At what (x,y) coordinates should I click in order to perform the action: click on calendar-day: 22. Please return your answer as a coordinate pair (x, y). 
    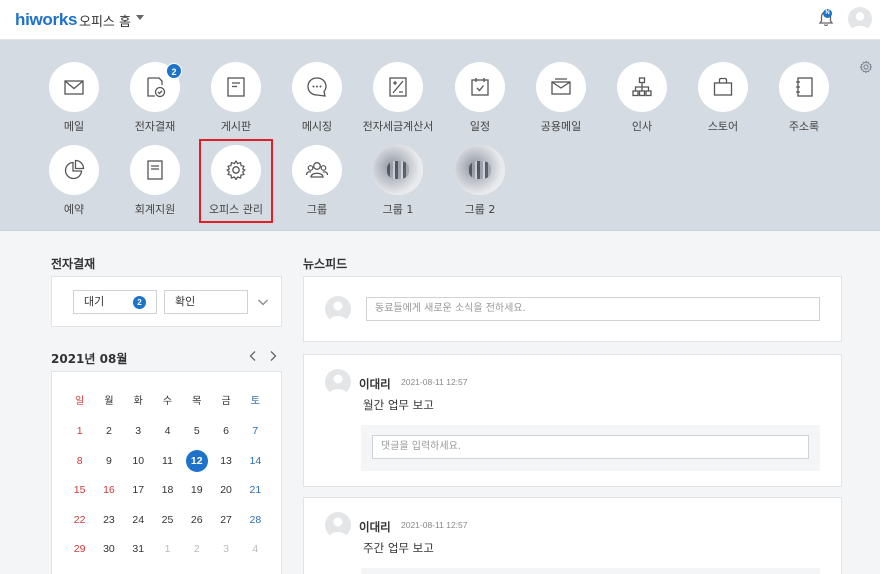
    Looking at the image, I should click on (79, 520).